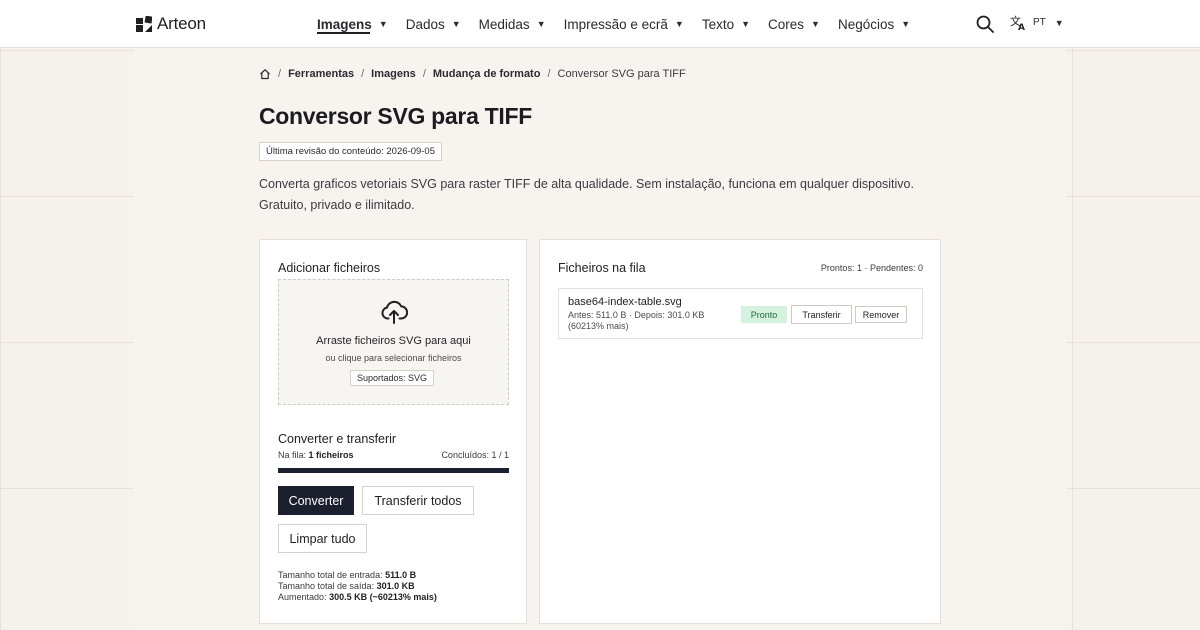 This screenshot has width=1200, height=630. I want to click on upload-card-title: Adicionar ficheiros, so click(329, 268).